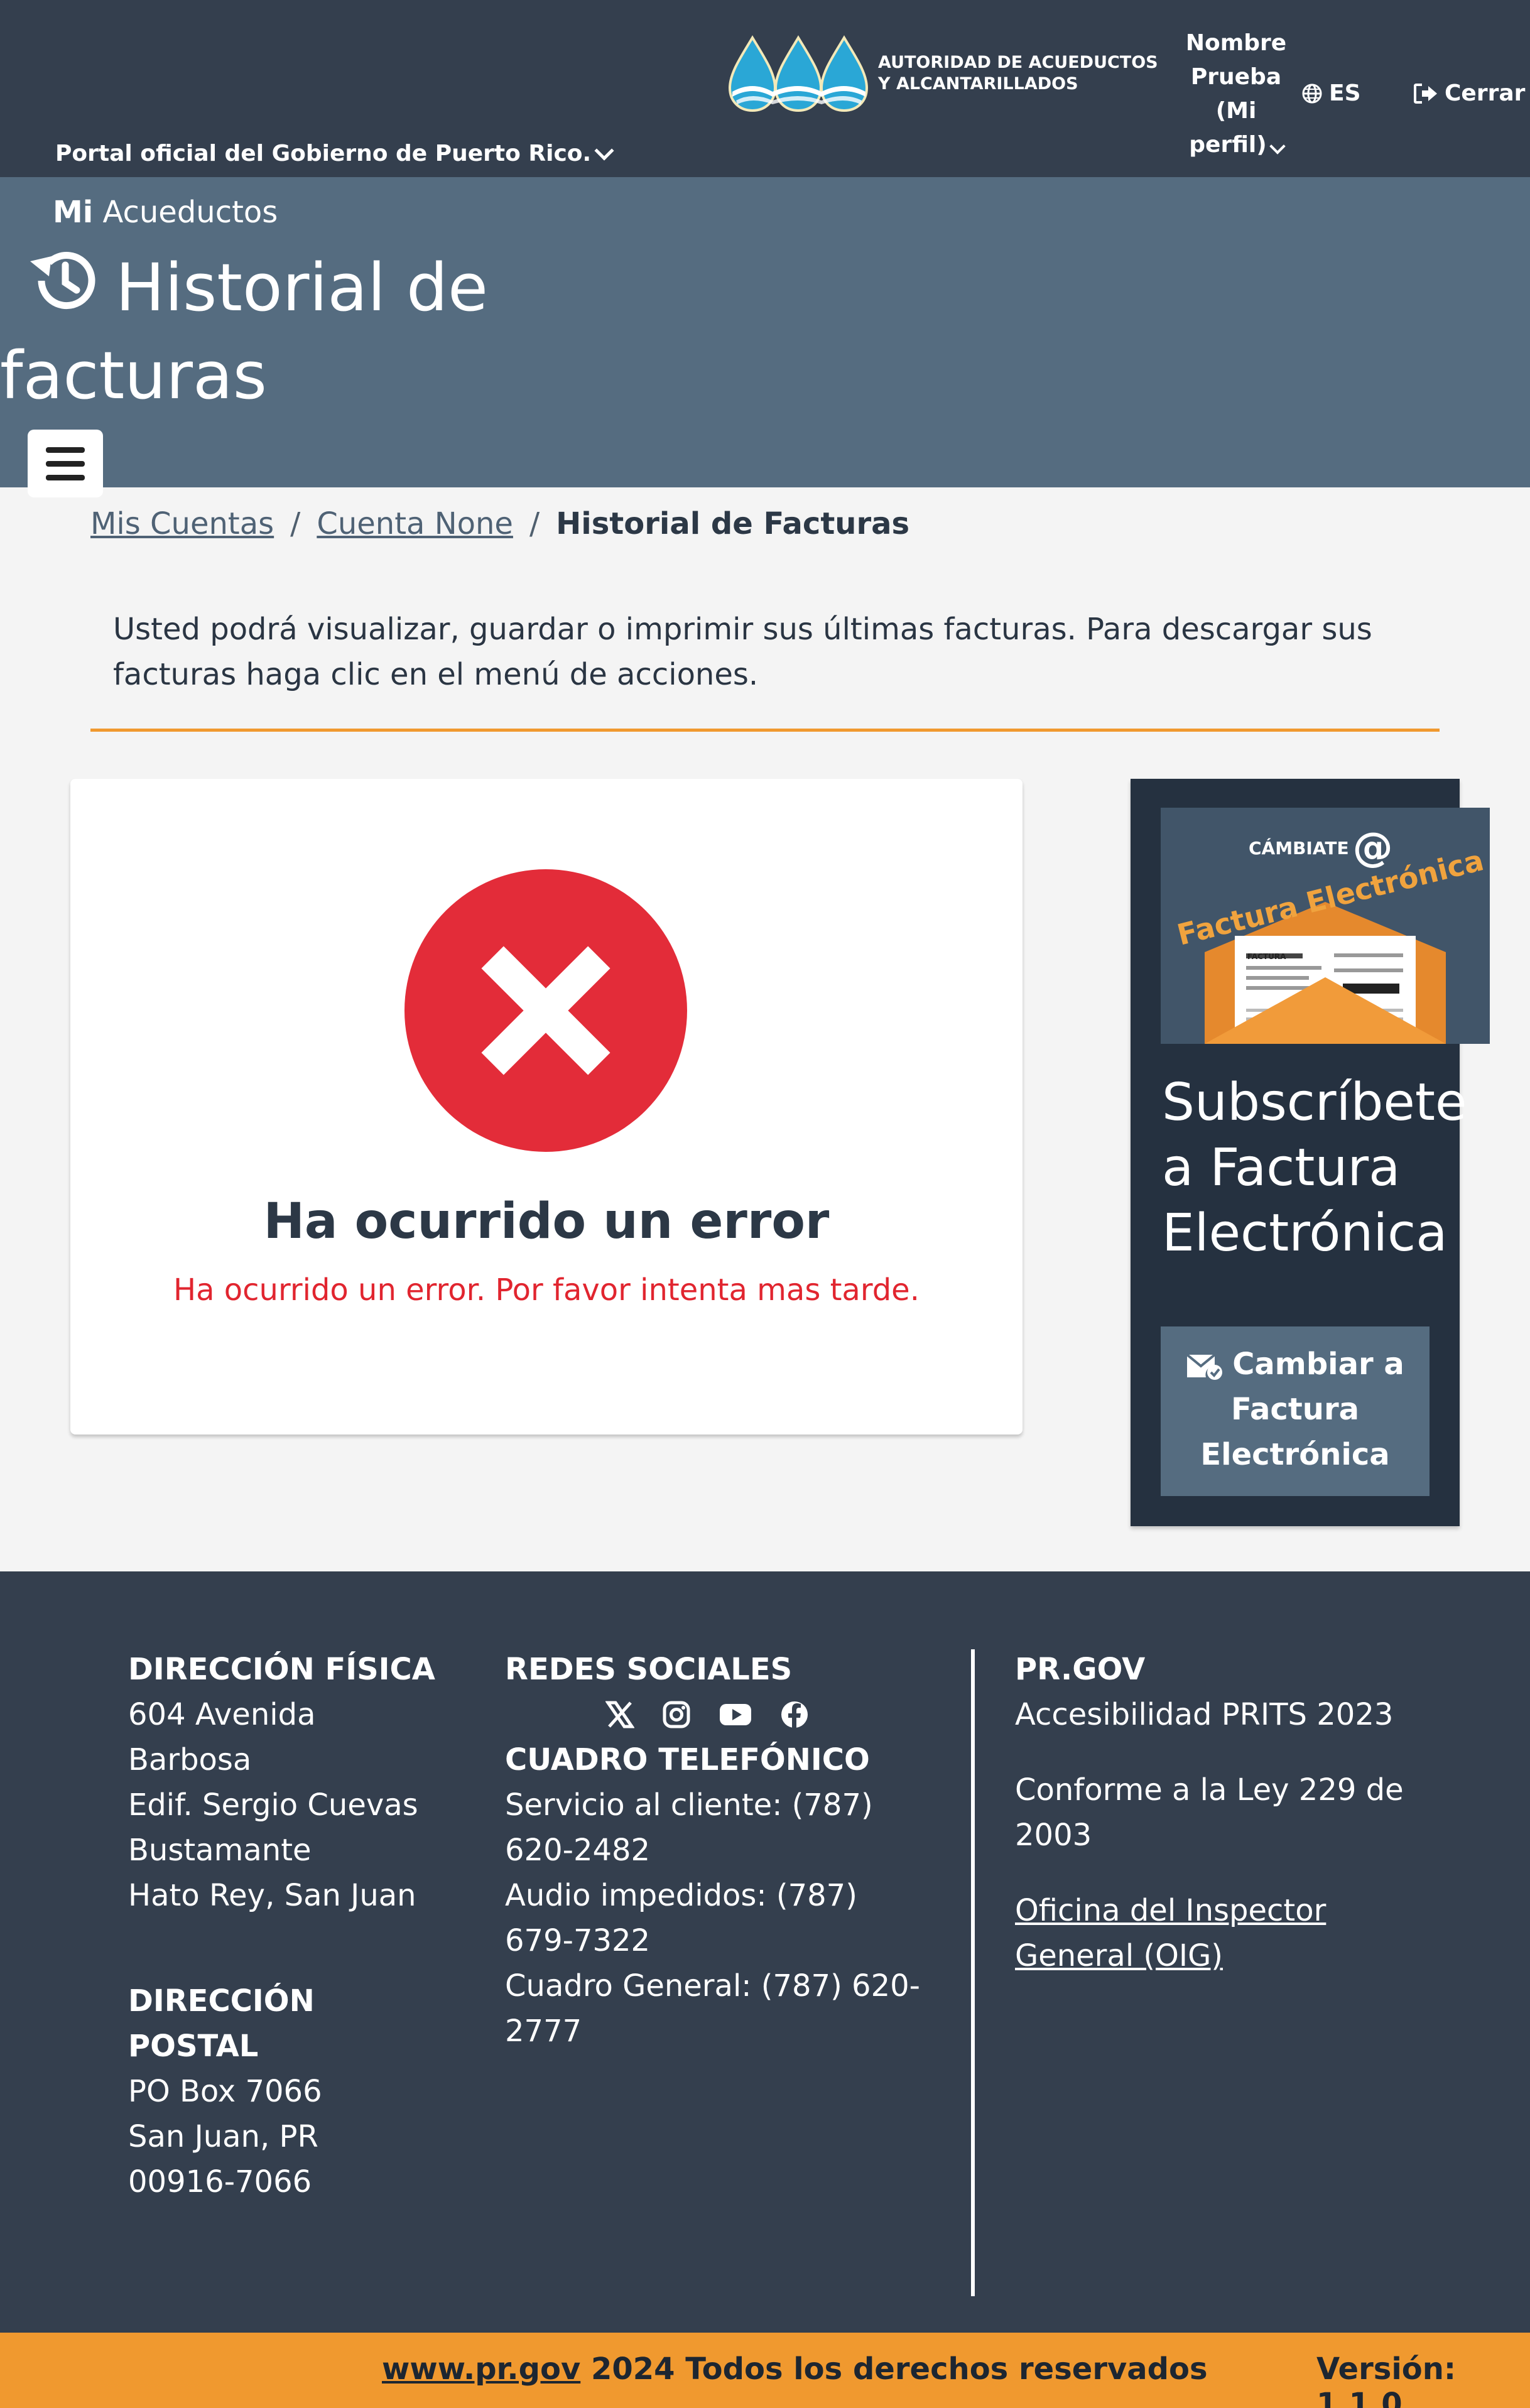 Image resolution: width=1530 pixels, height=2408 pixels. Describe the element at coordinates (978, 84) in the screenshot. I see `logo-line-2: Y ALCANTARILLADOS` at that location.